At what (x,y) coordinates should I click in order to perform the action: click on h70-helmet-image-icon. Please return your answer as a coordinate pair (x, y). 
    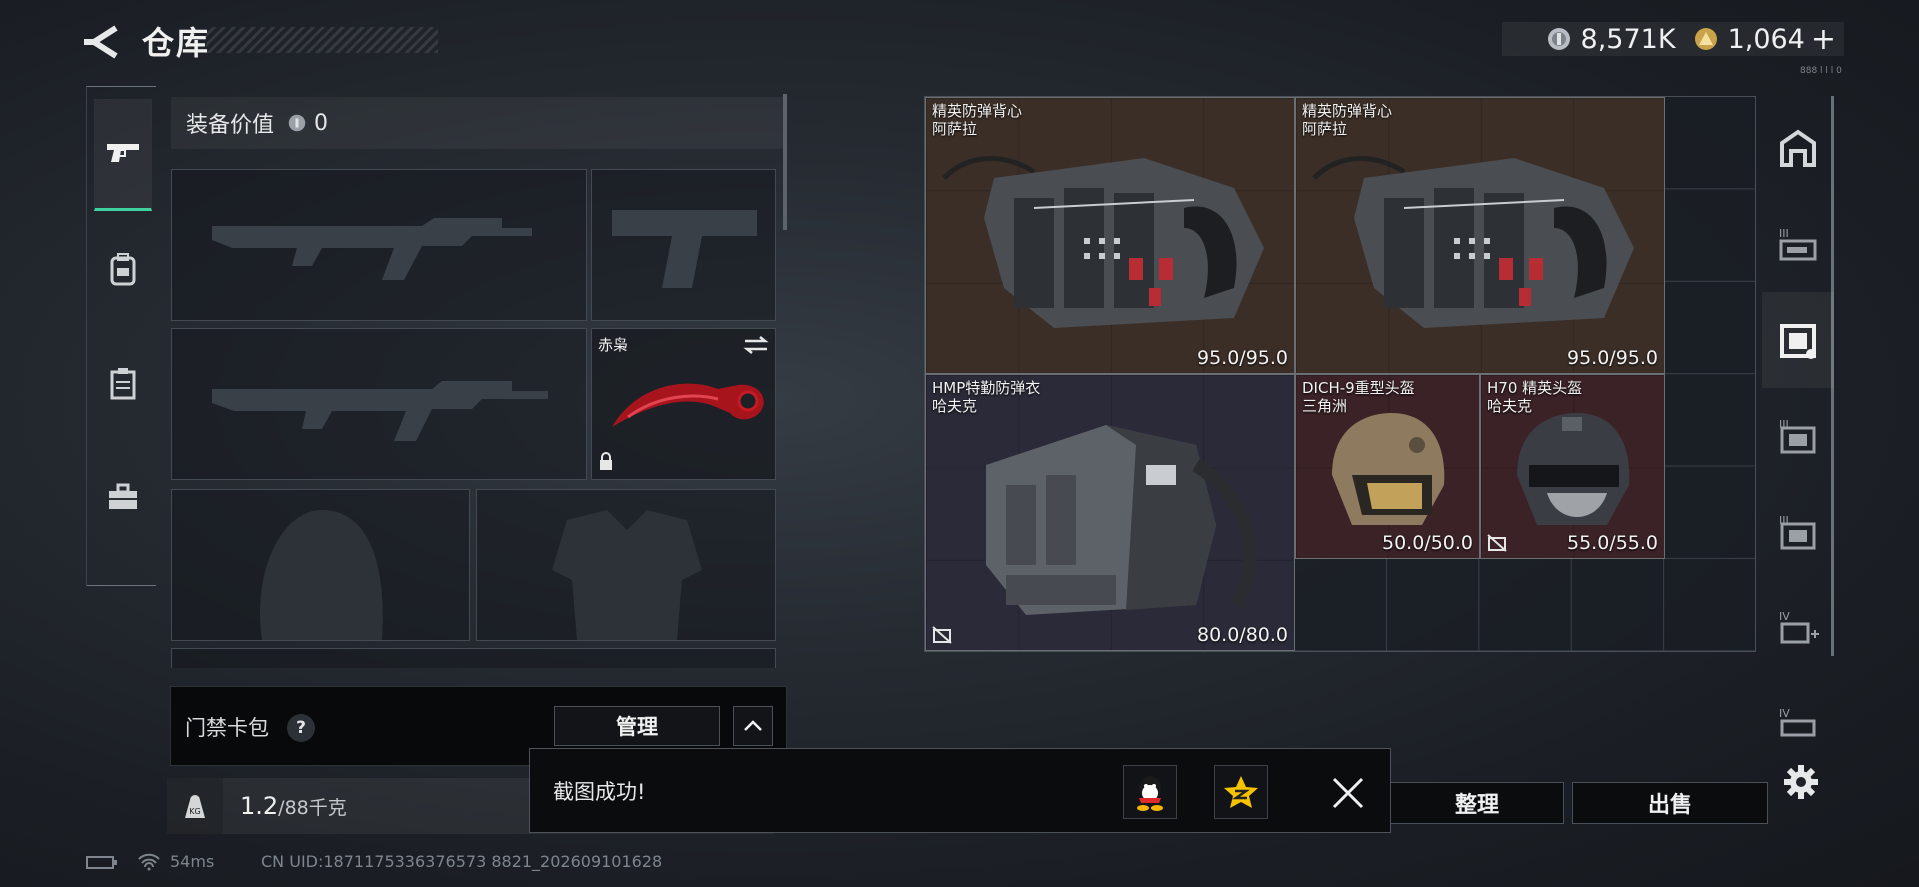
    Looking at the image, I should click on (1573, 469).